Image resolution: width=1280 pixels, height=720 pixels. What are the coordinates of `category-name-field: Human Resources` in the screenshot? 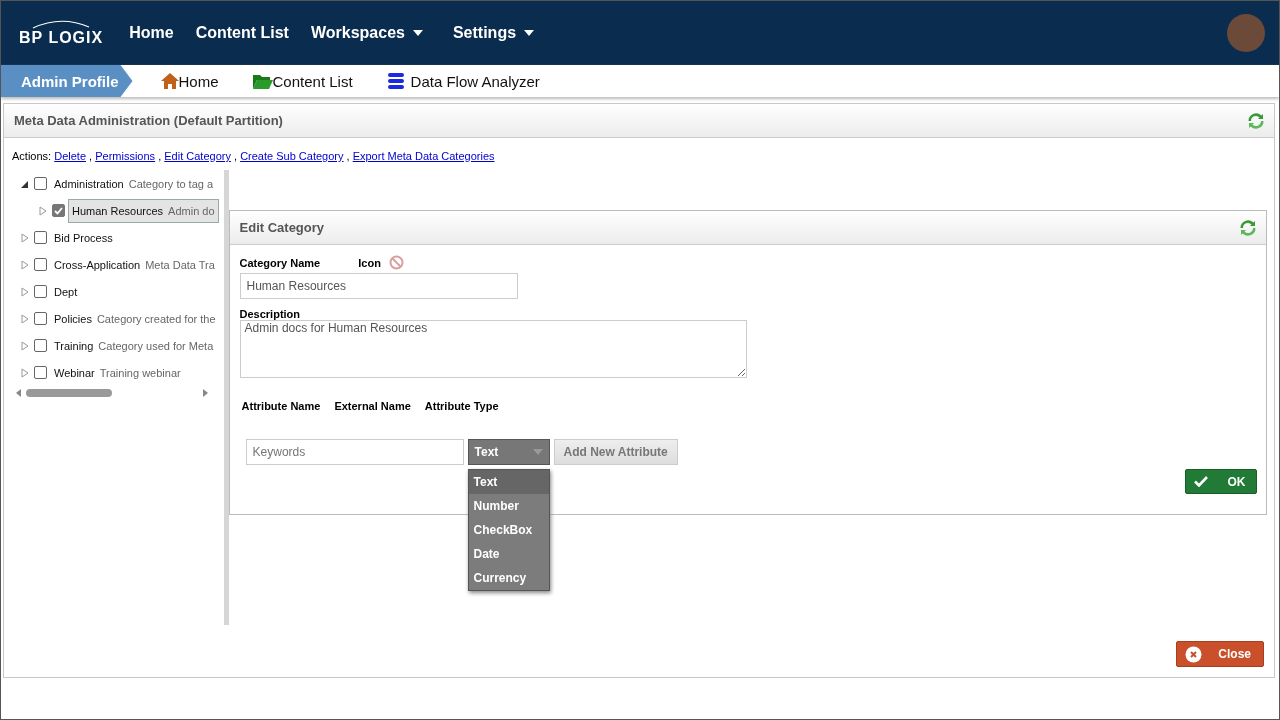 It's located at (378, 286).